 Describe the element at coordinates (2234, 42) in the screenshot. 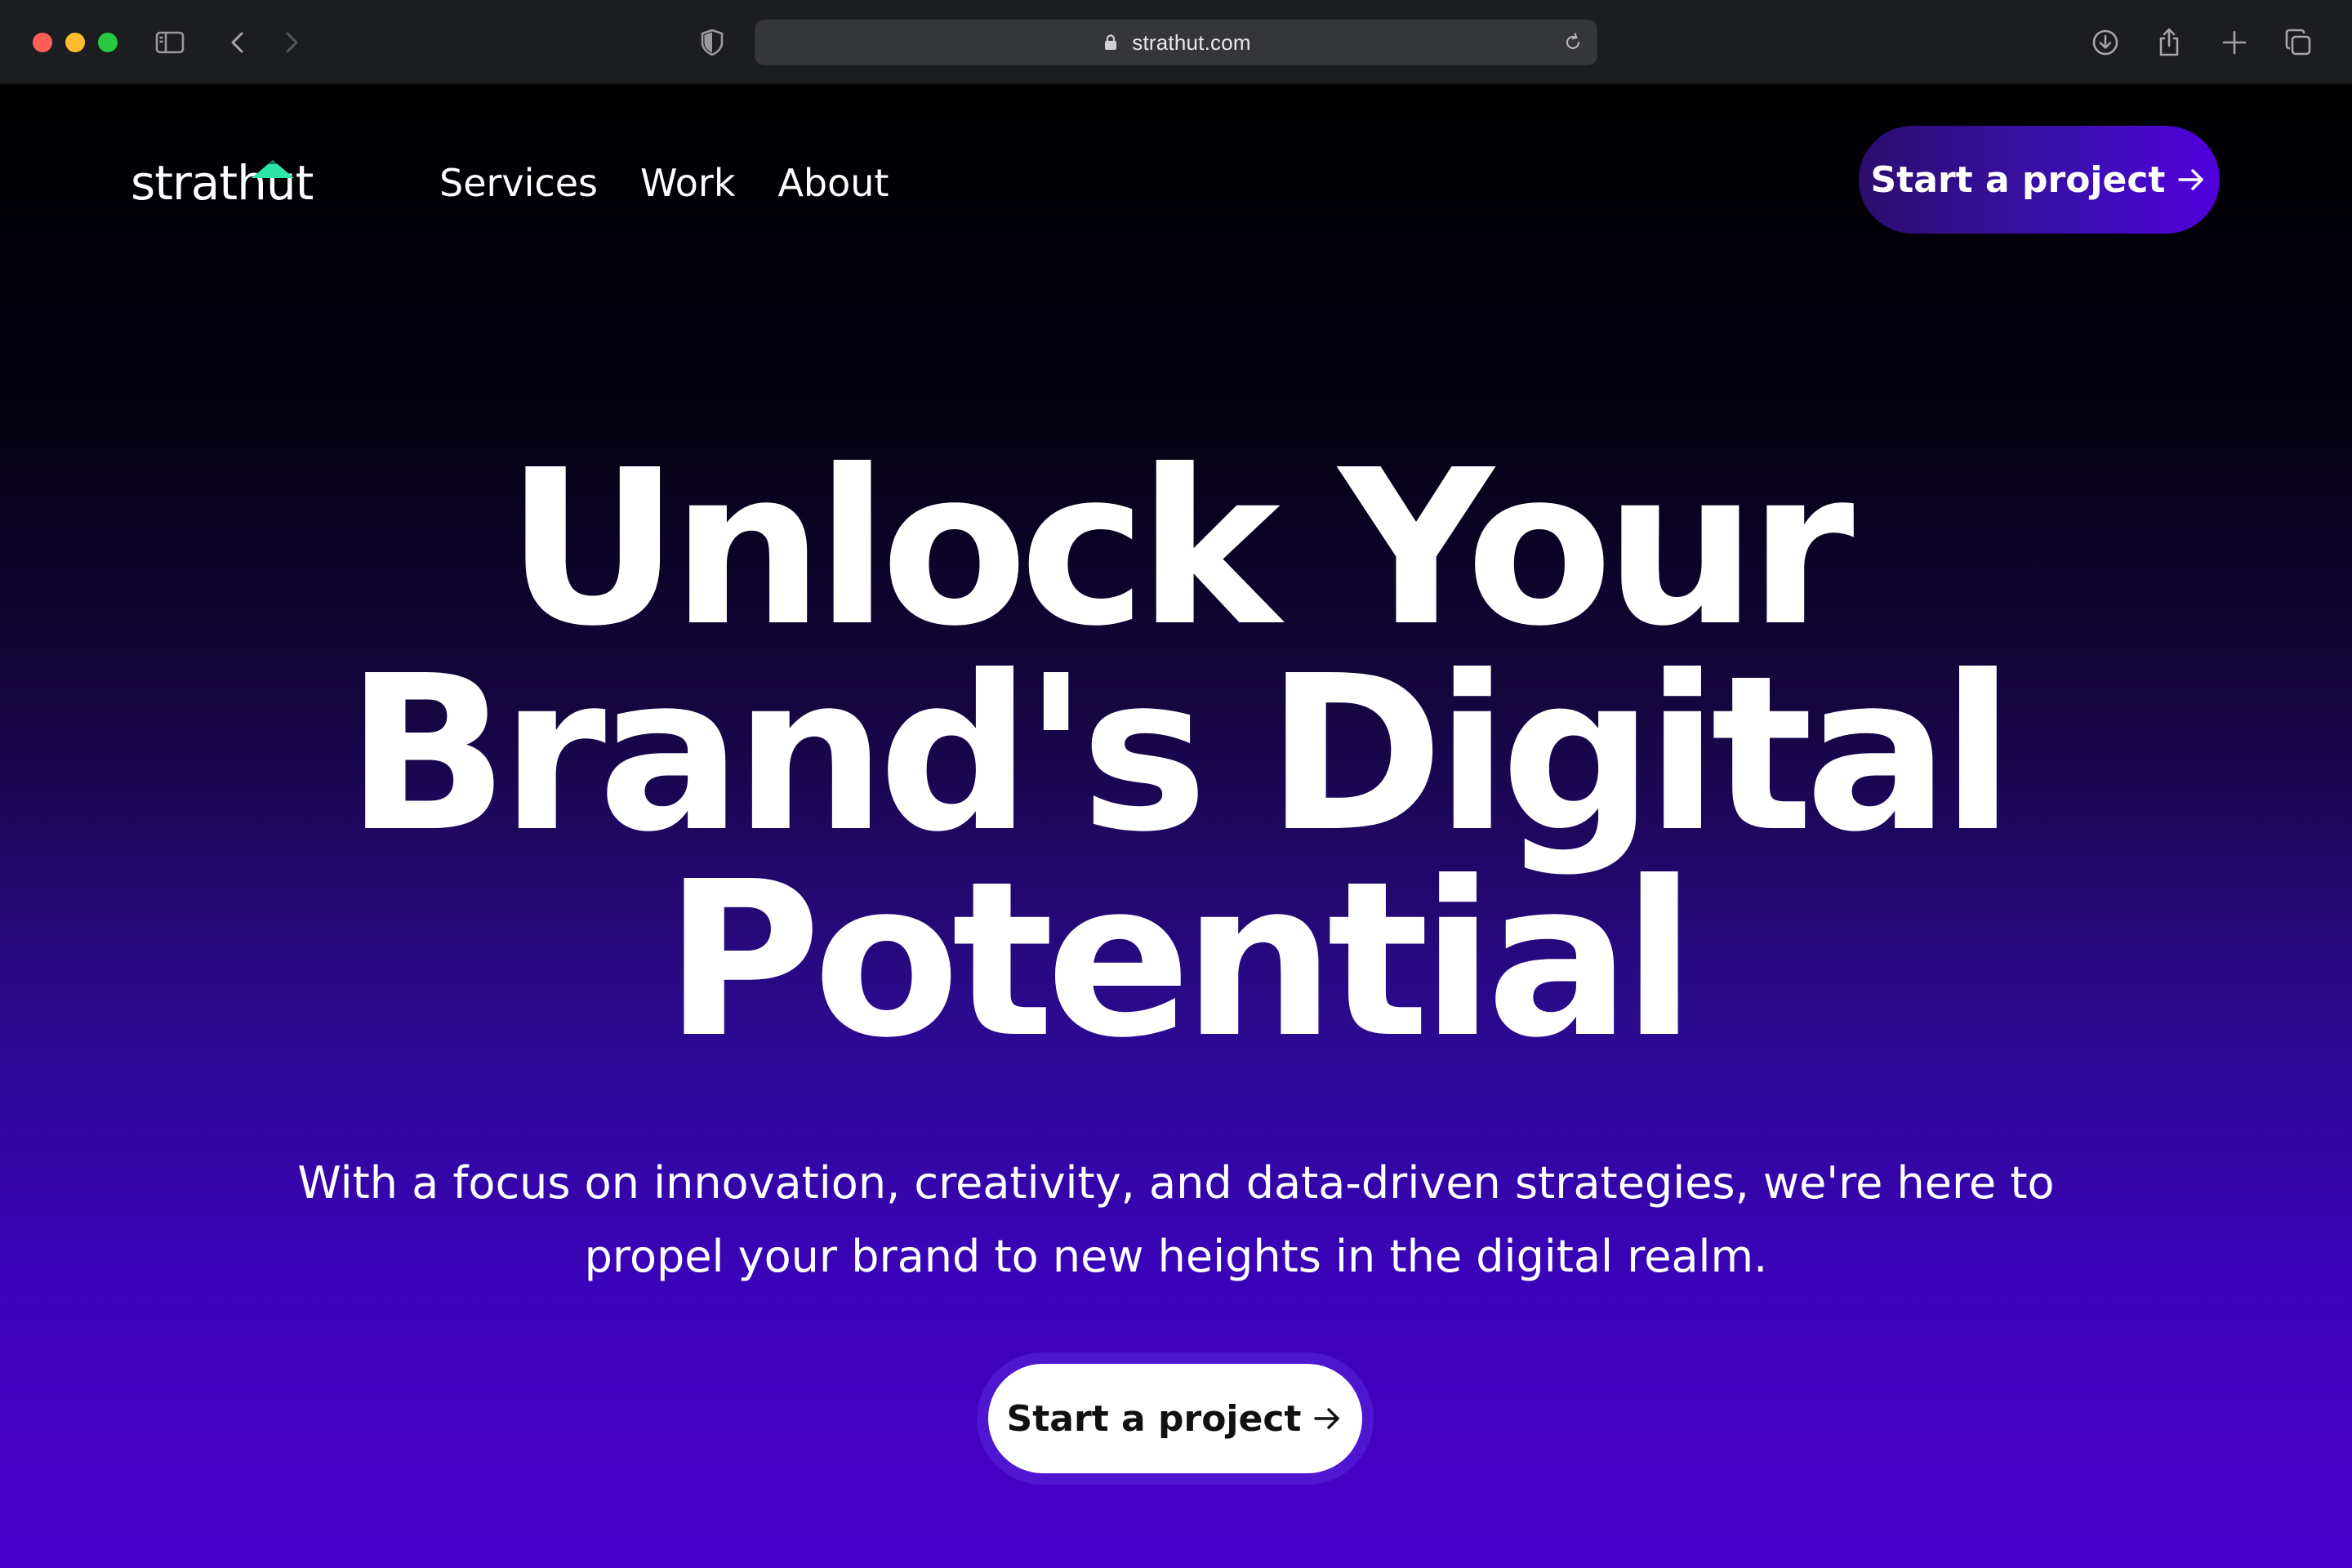

I see `plus-icon` at that location.